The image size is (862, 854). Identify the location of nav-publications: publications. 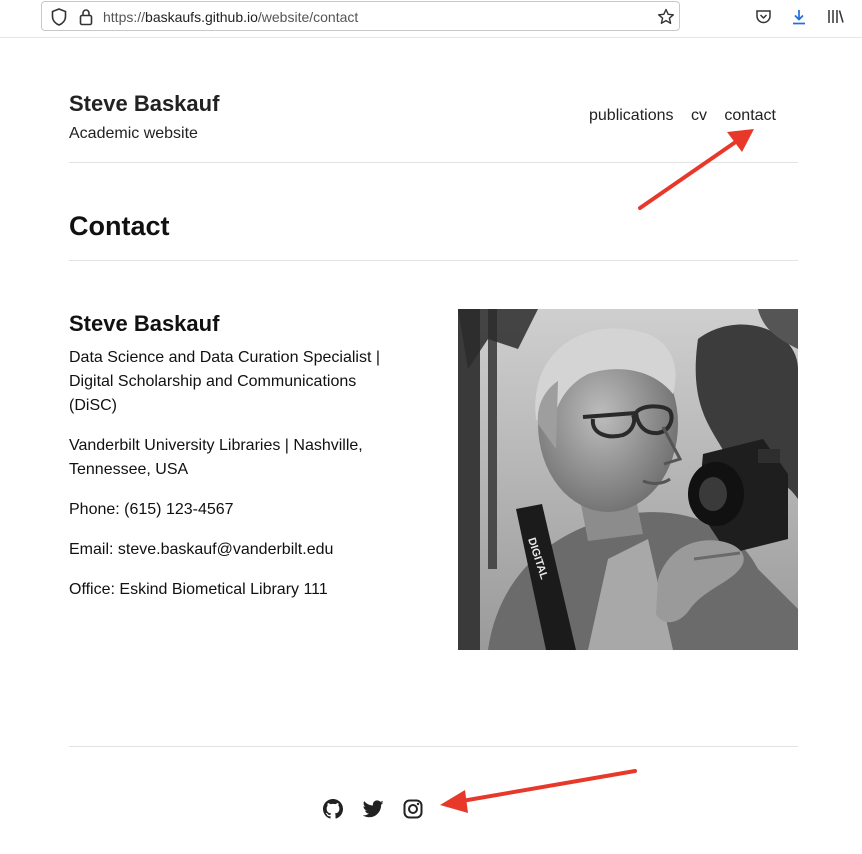
(631, 115).